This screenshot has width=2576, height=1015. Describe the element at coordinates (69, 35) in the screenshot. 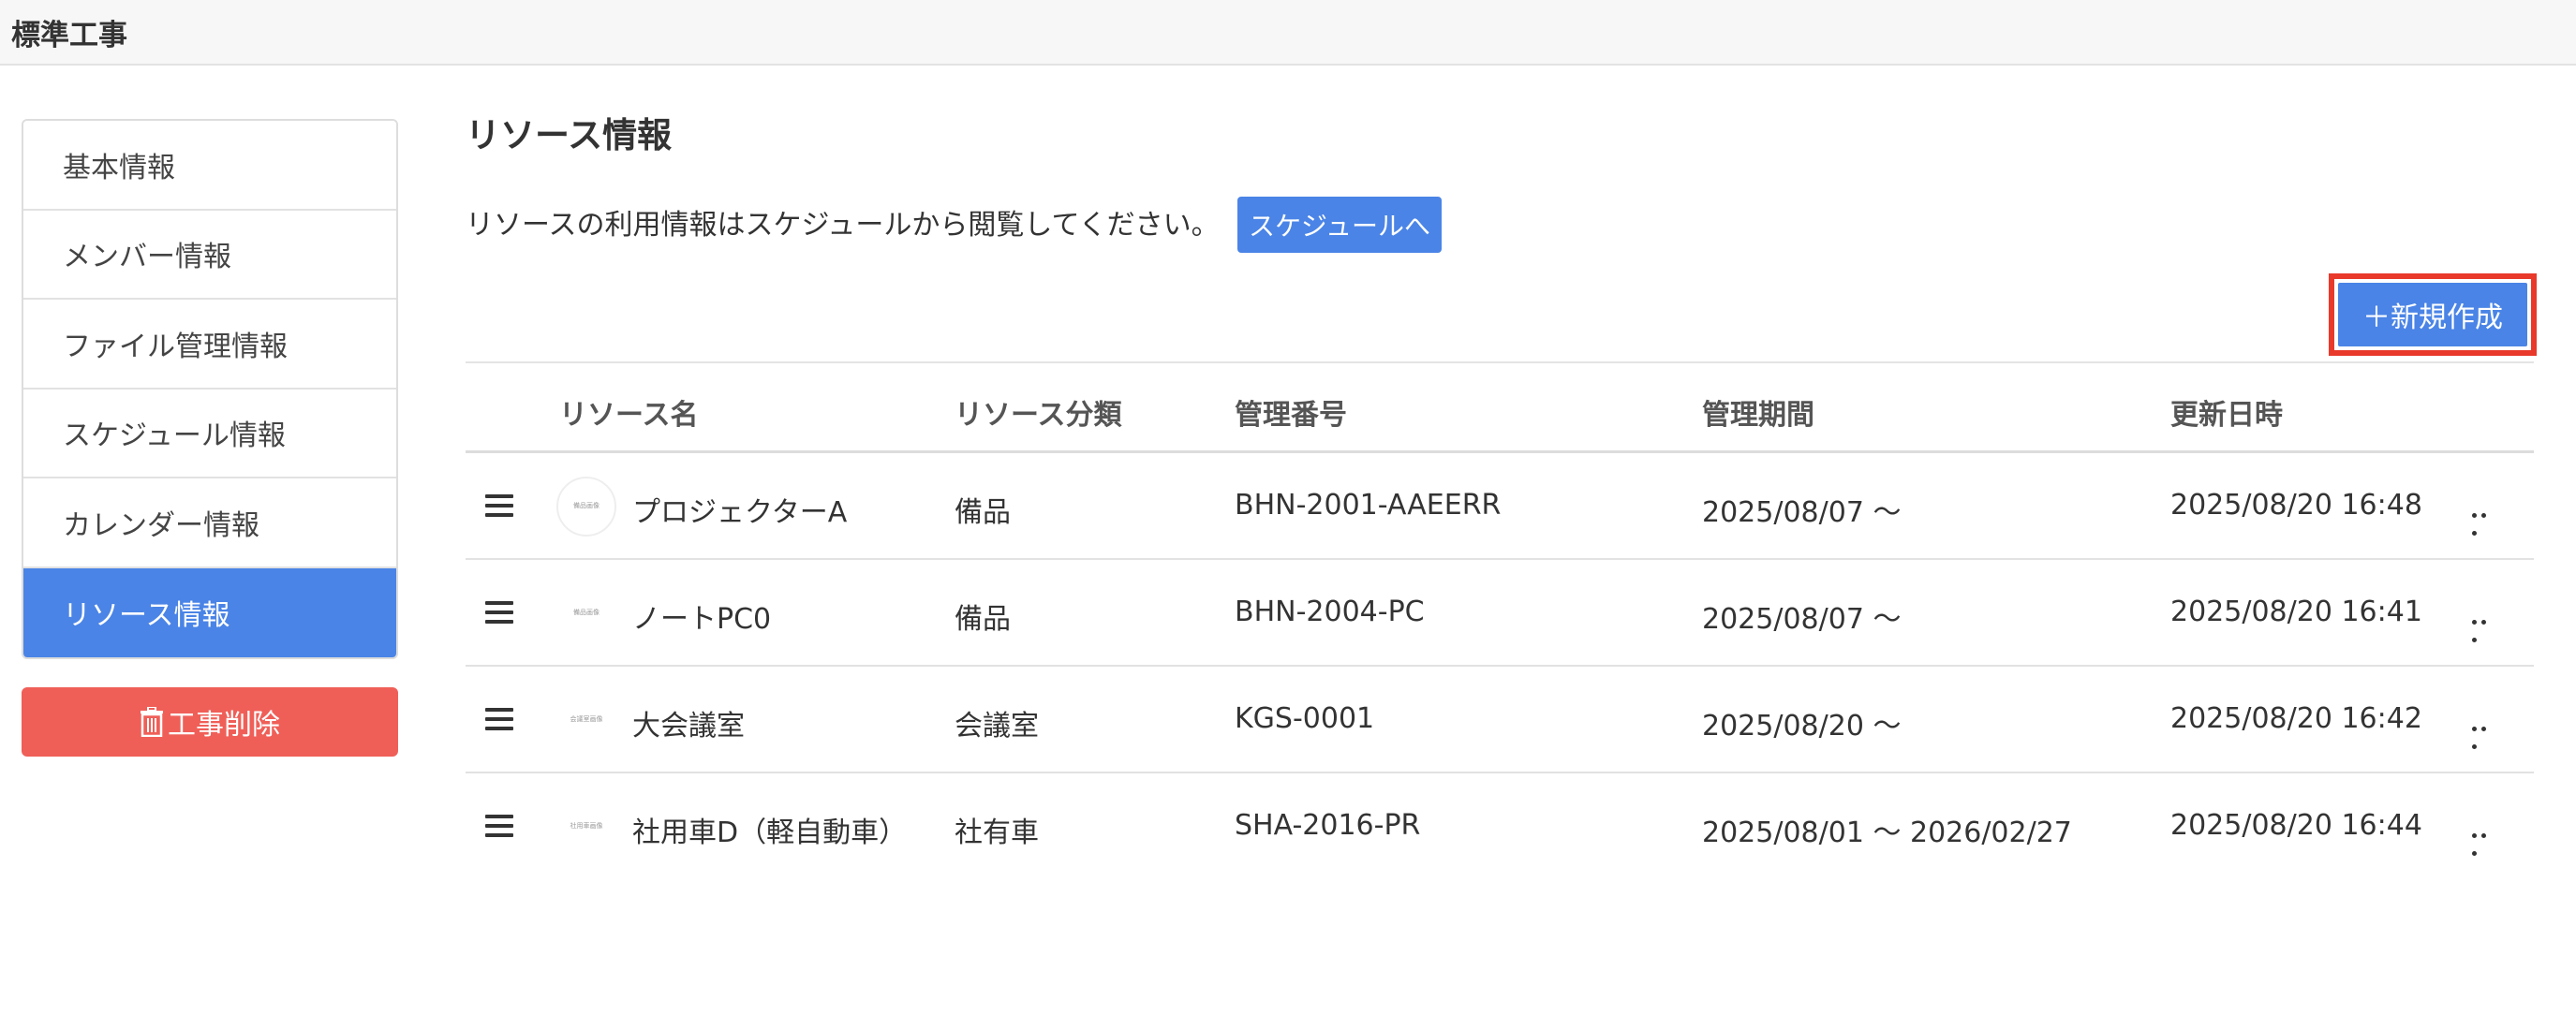

I see `app-title: 標準工事` at that location.